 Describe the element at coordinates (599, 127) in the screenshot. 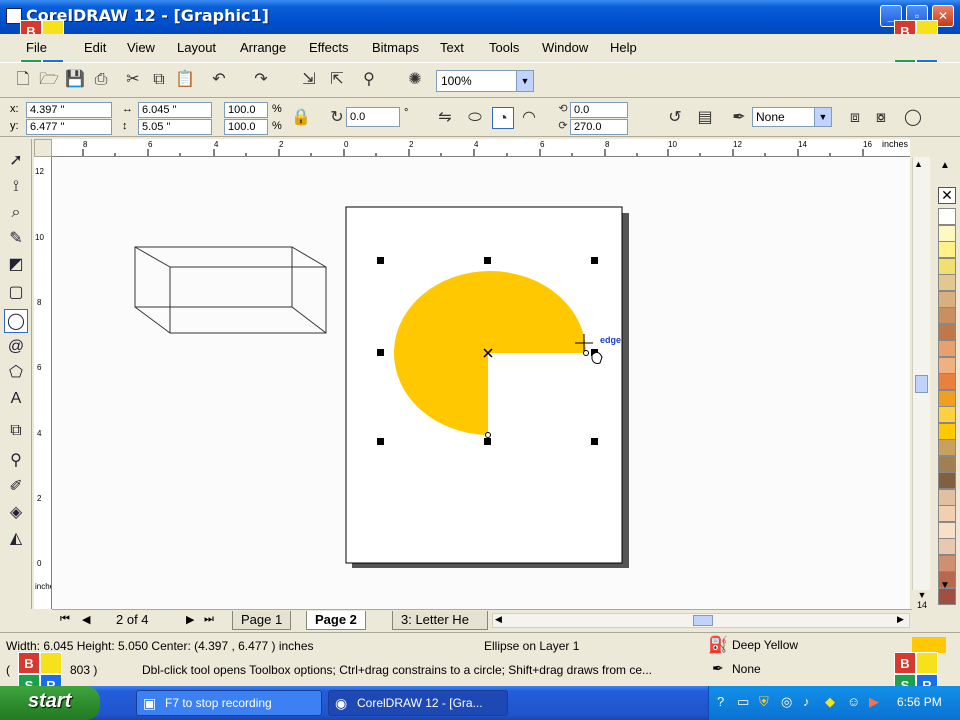

I see `end-angle-field: 270.0` at that location.